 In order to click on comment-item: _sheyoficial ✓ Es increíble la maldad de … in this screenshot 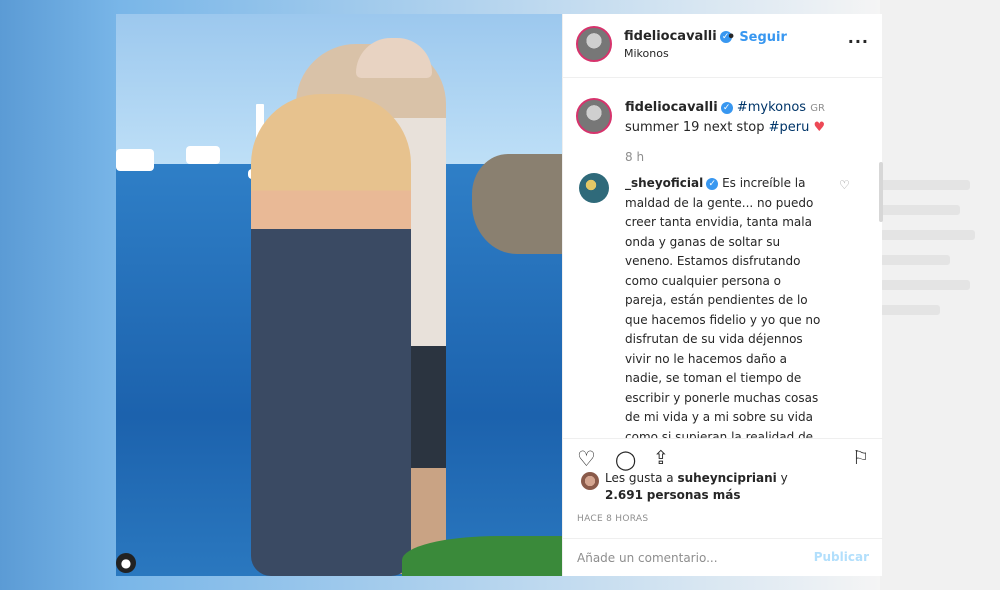, I will do `click(725, 306)`.